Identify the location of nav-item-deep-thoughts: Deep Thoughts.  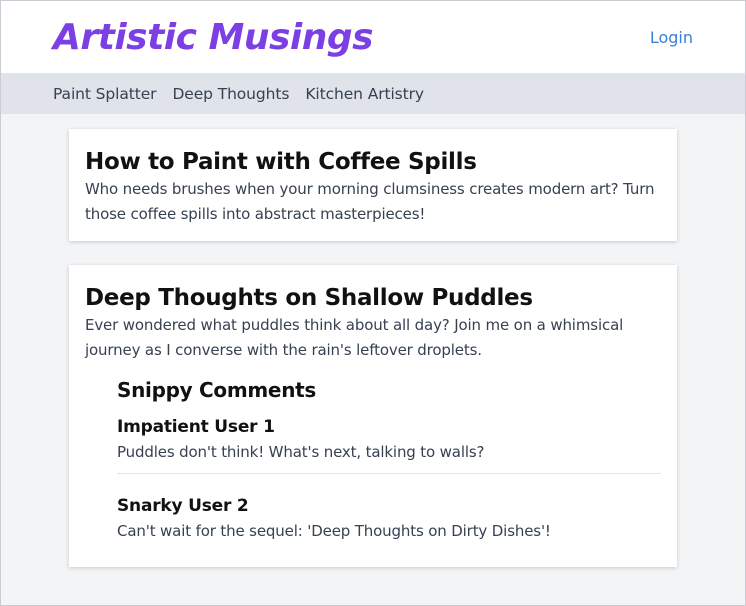
(230, 94).